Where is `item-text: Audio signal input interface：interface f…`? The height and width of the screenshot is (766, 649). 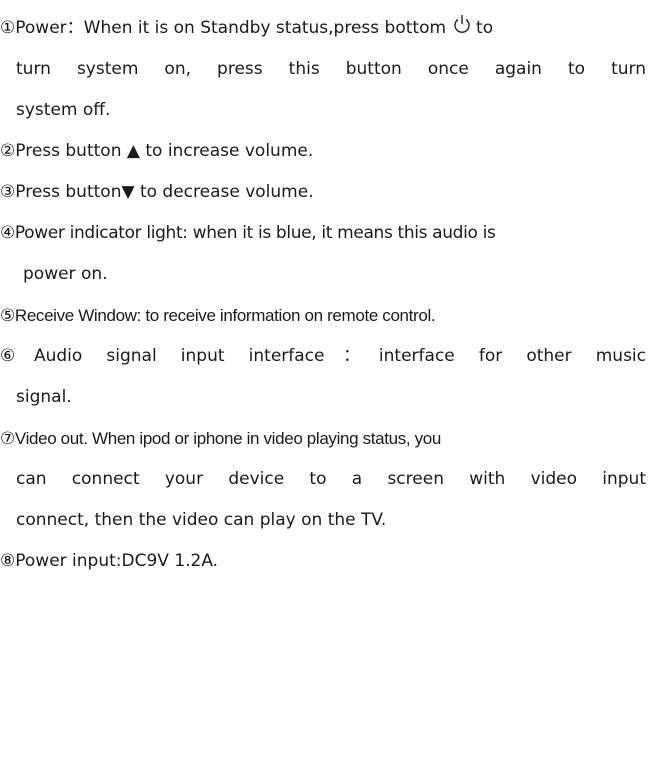 item-text: Audio signal input interface：interface f… is located at coordinates (339, 356).